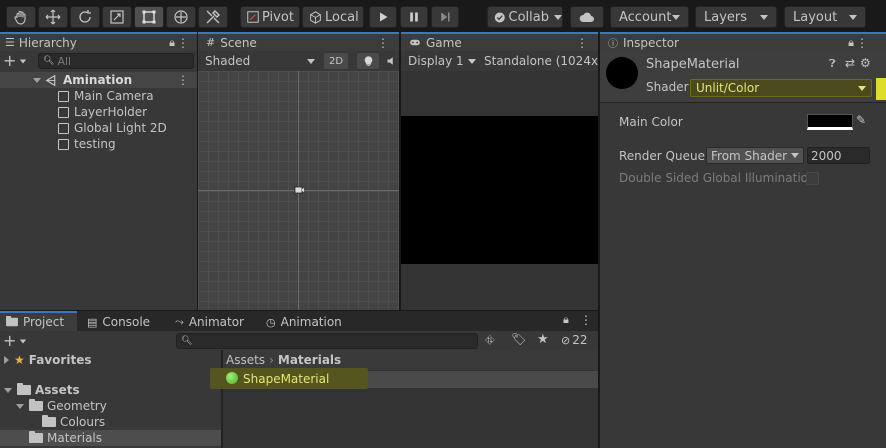 The height and width of the screenshot is (448, 886). Describe the element at coordinates (442, 61) in the screenshot. I see `display-dropdown: Display 1` at that location.